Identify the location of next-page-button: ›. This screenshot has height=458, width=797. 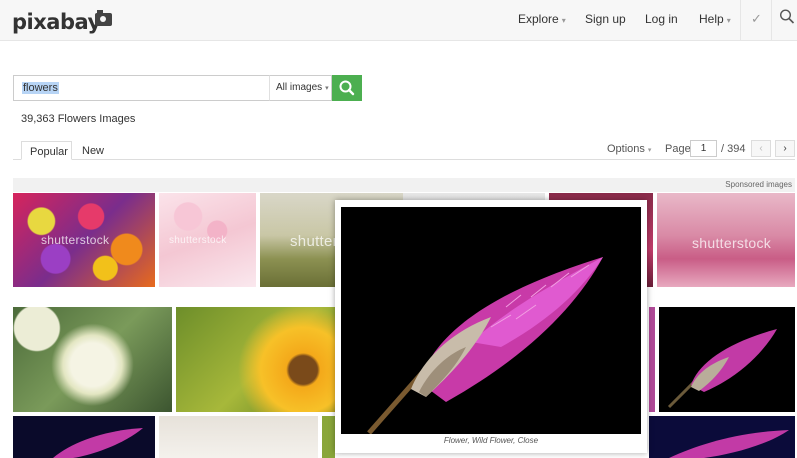
(785, 148).